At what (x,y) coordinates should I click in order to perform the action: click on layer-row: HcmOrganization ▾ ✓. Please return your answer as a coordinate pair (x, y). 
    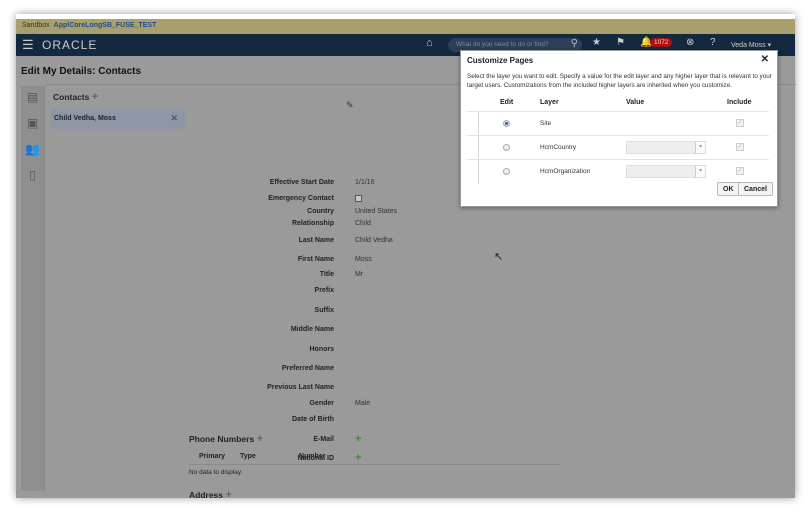
    Looking at the image, I should click on (618, 171).